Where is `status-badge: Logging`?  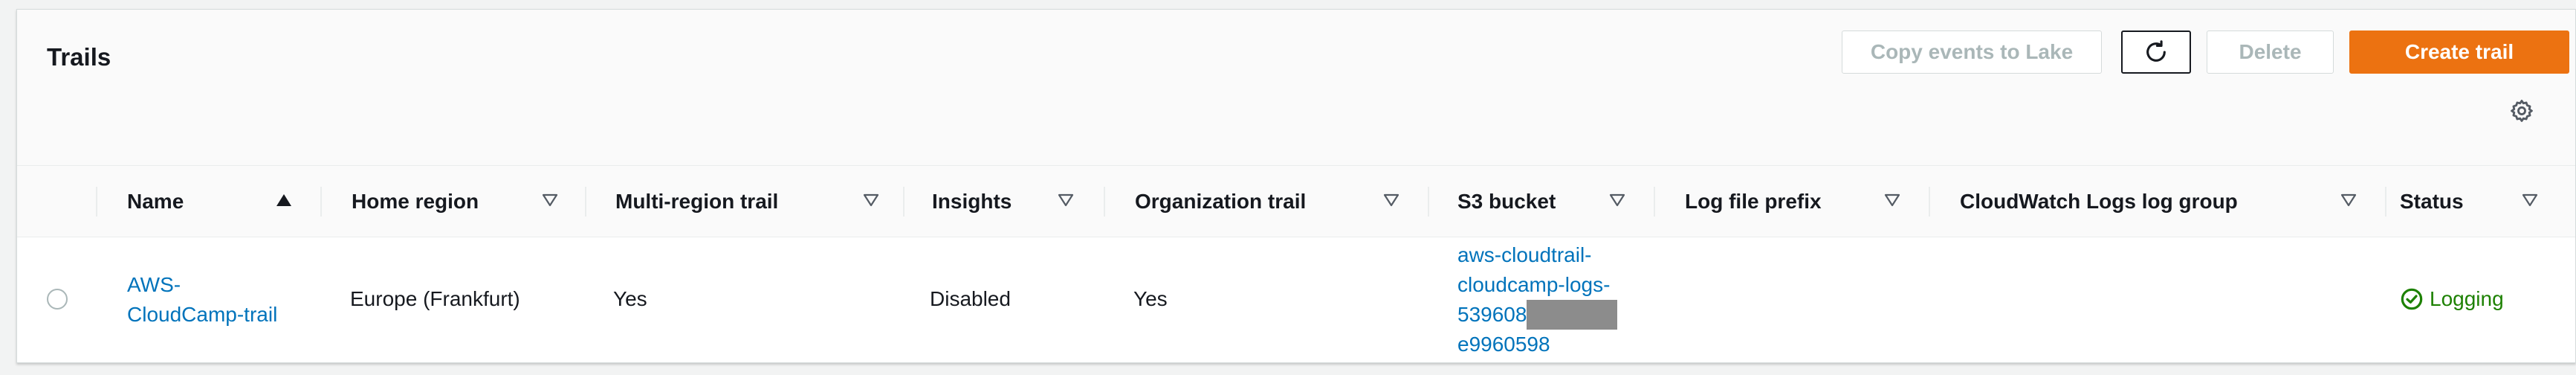 status-badge: Logging is located at coordinates (2452, 299).